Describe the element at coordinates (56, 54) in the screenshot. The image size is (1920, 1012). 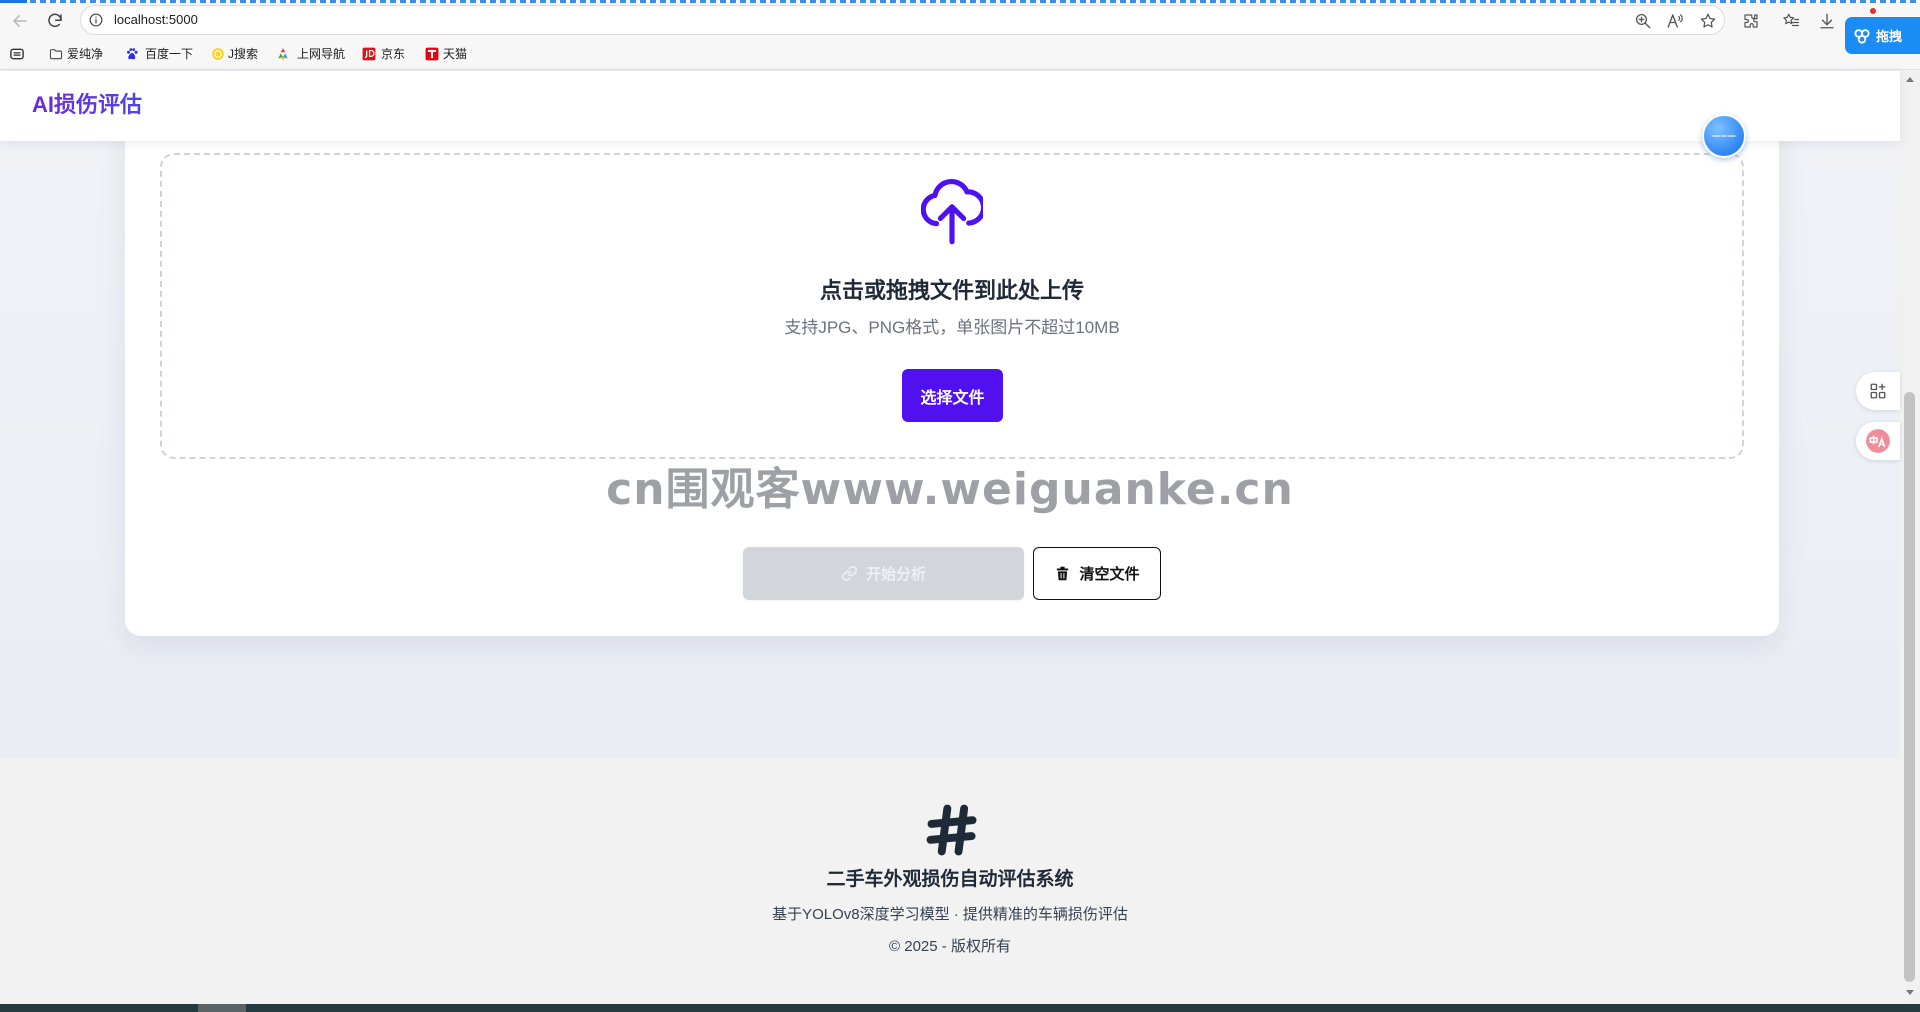
I see `folder-icon` at that location.